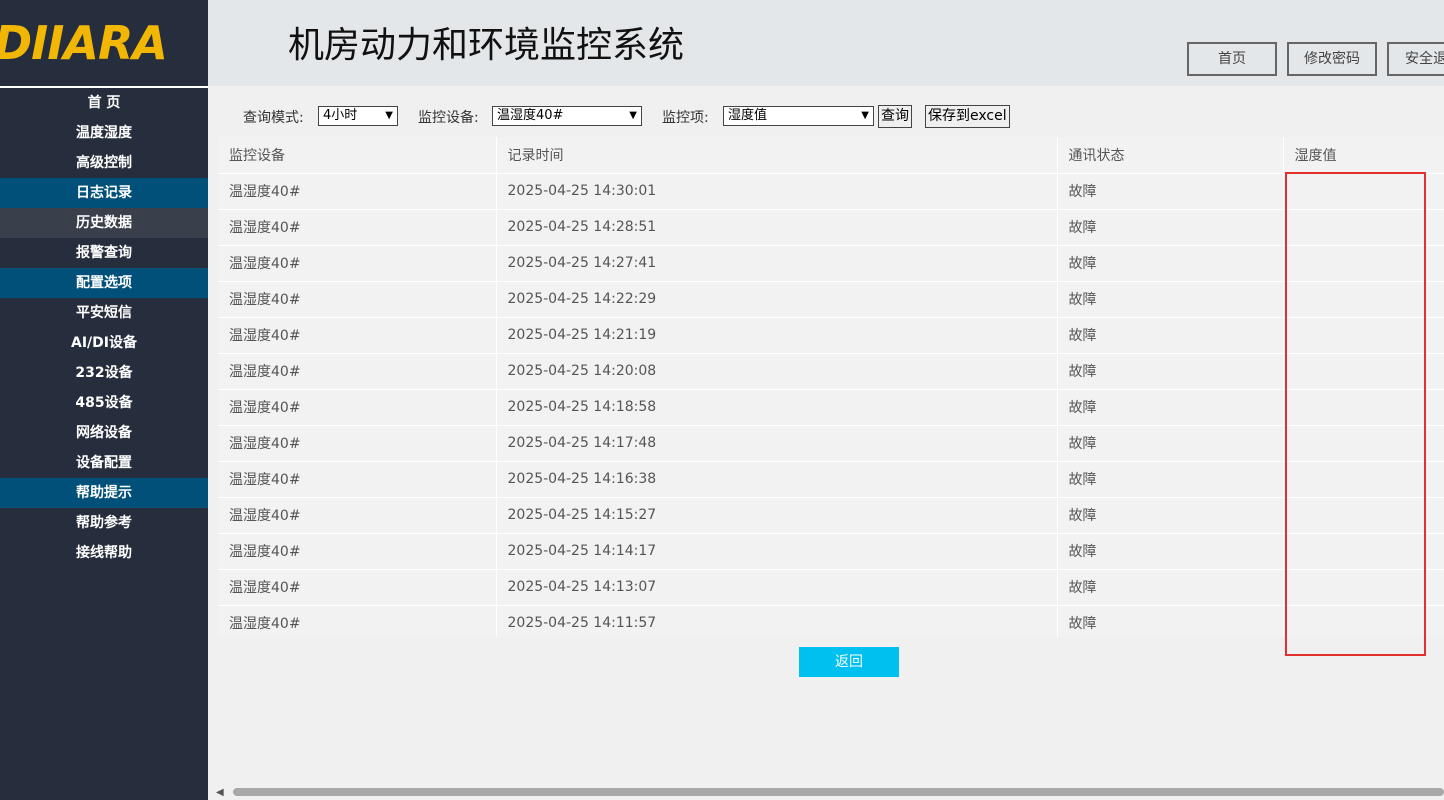 The height and width of the screenshot is (800, 1444). I want to click on table-header-row: 监控设备 记录时间 通讯状态 湿度值, so click(831, 155).